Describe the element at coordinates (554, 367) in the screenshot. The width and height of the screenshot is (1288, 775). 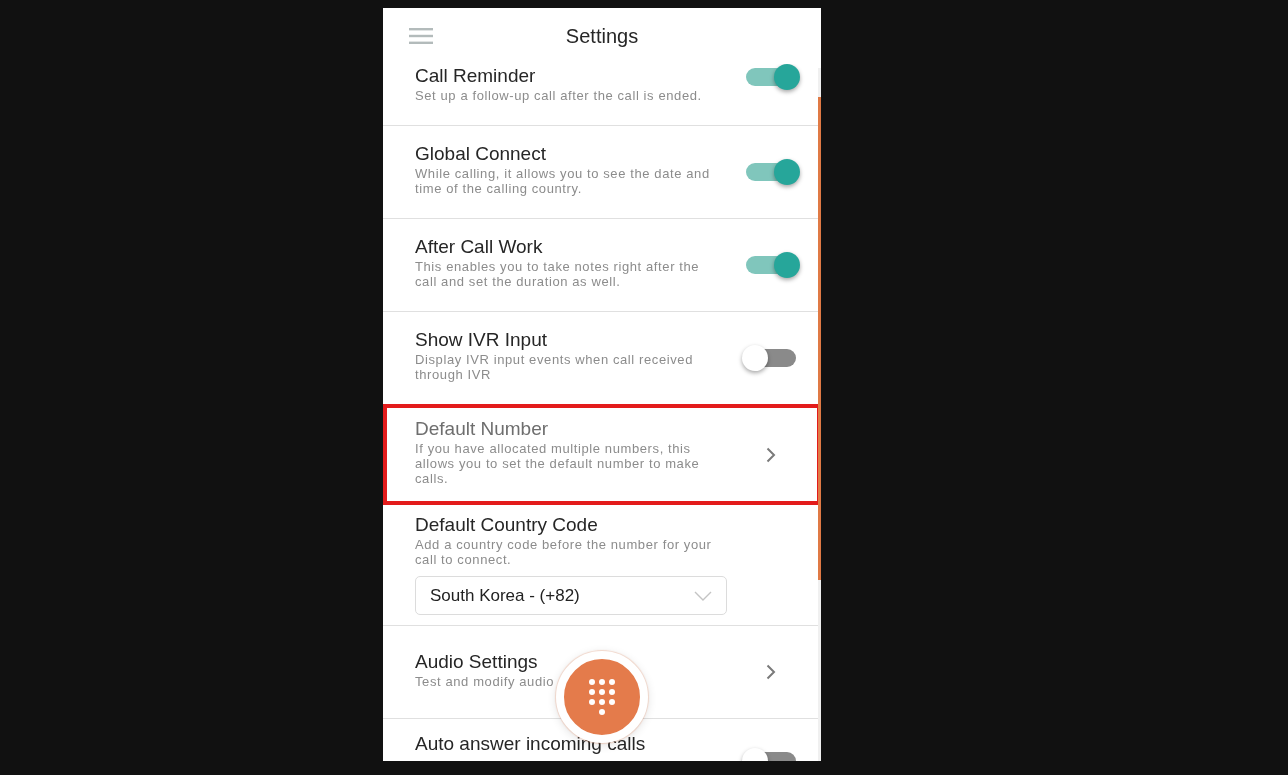
I see `setting-description: Display IVR input events when call received through IVR` at that location.